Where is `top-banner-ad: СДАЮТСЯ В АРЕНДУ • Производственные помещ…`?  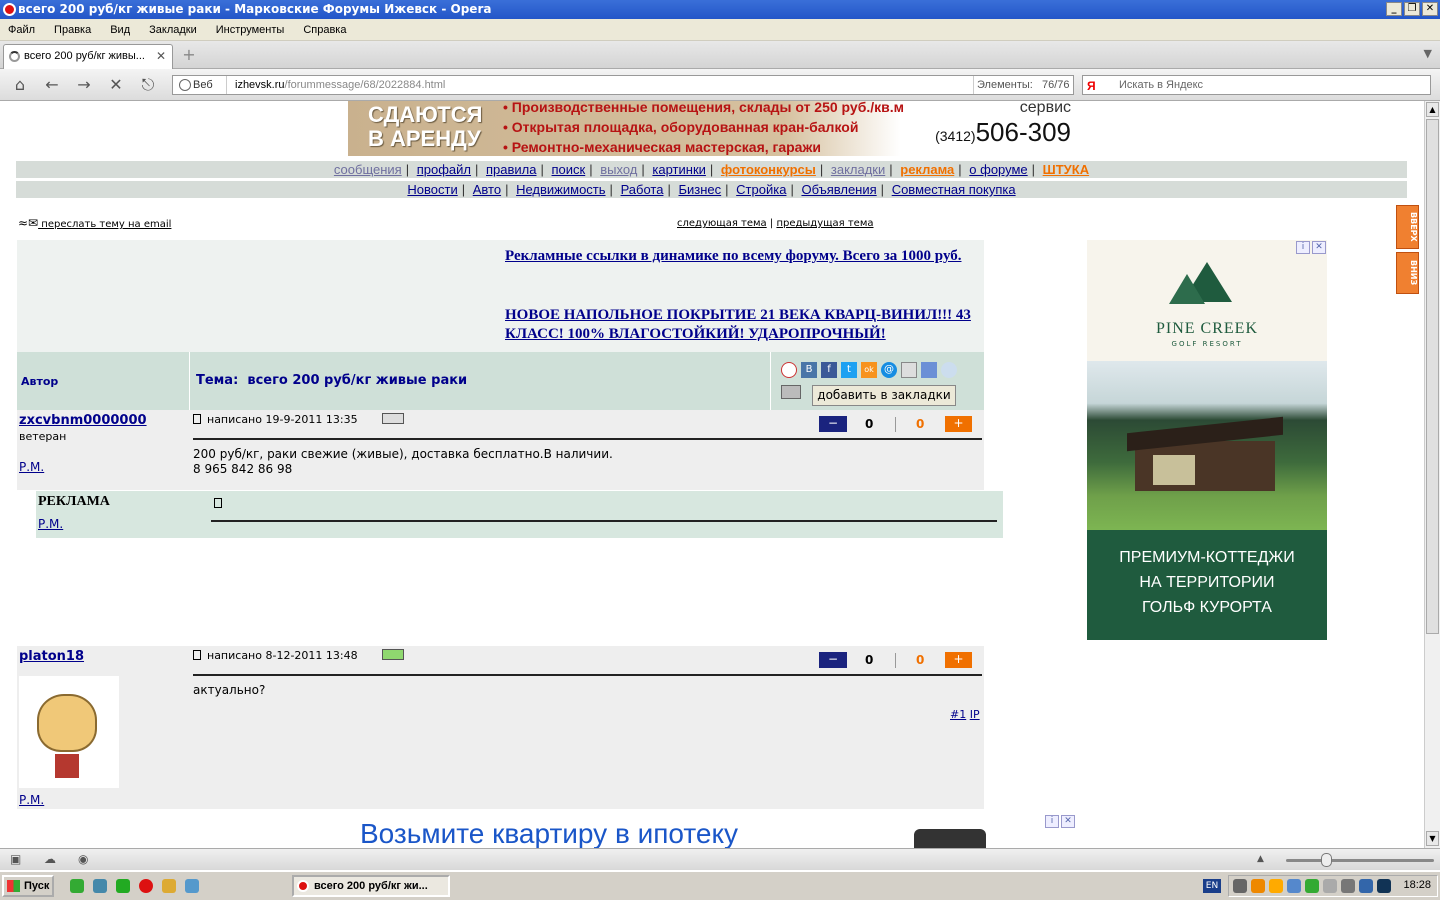 top-banner-ad: СДАЮТСЯ В АРЕНДУ • Производственные помещ… is located at coordinates (711, 128).